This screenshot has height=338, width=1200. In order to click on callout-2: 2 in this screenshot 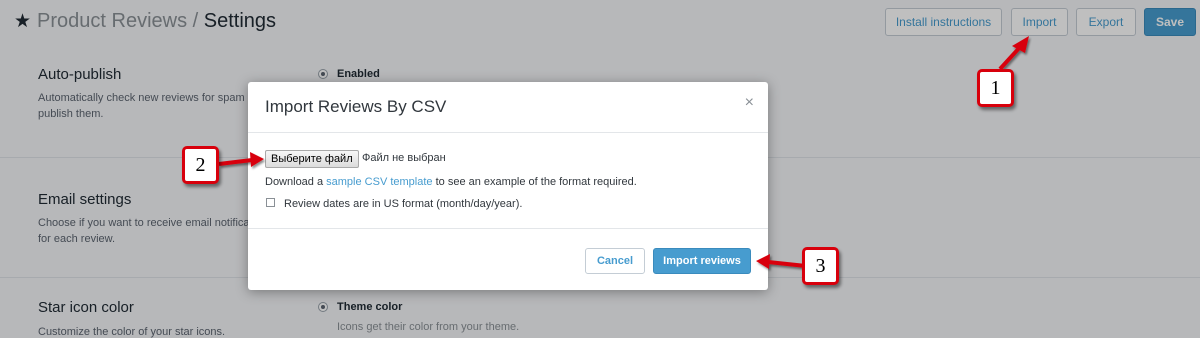, I will do `click(200, 165)`.